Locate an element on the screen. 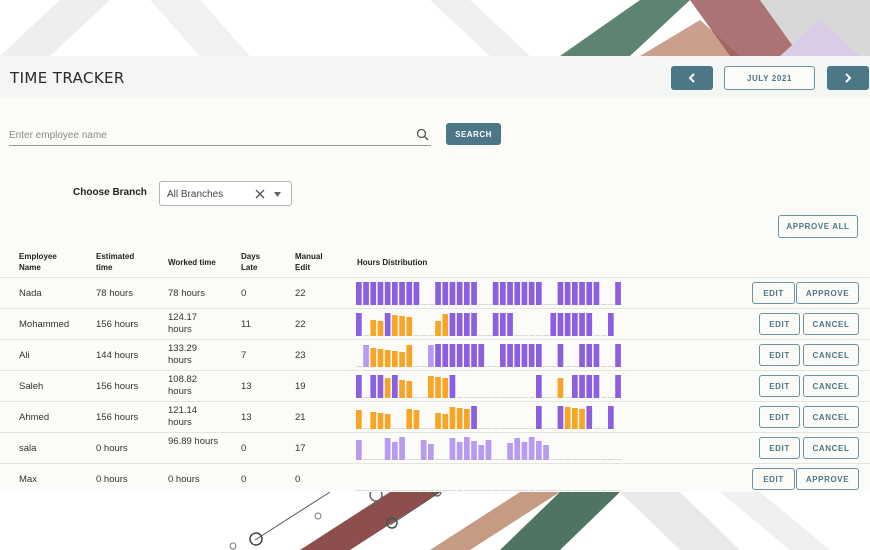 Image resolution: width=870 pixels, height=550 pixels. month-selector-button: JULY 2021 is located at coordinates (769, 78).